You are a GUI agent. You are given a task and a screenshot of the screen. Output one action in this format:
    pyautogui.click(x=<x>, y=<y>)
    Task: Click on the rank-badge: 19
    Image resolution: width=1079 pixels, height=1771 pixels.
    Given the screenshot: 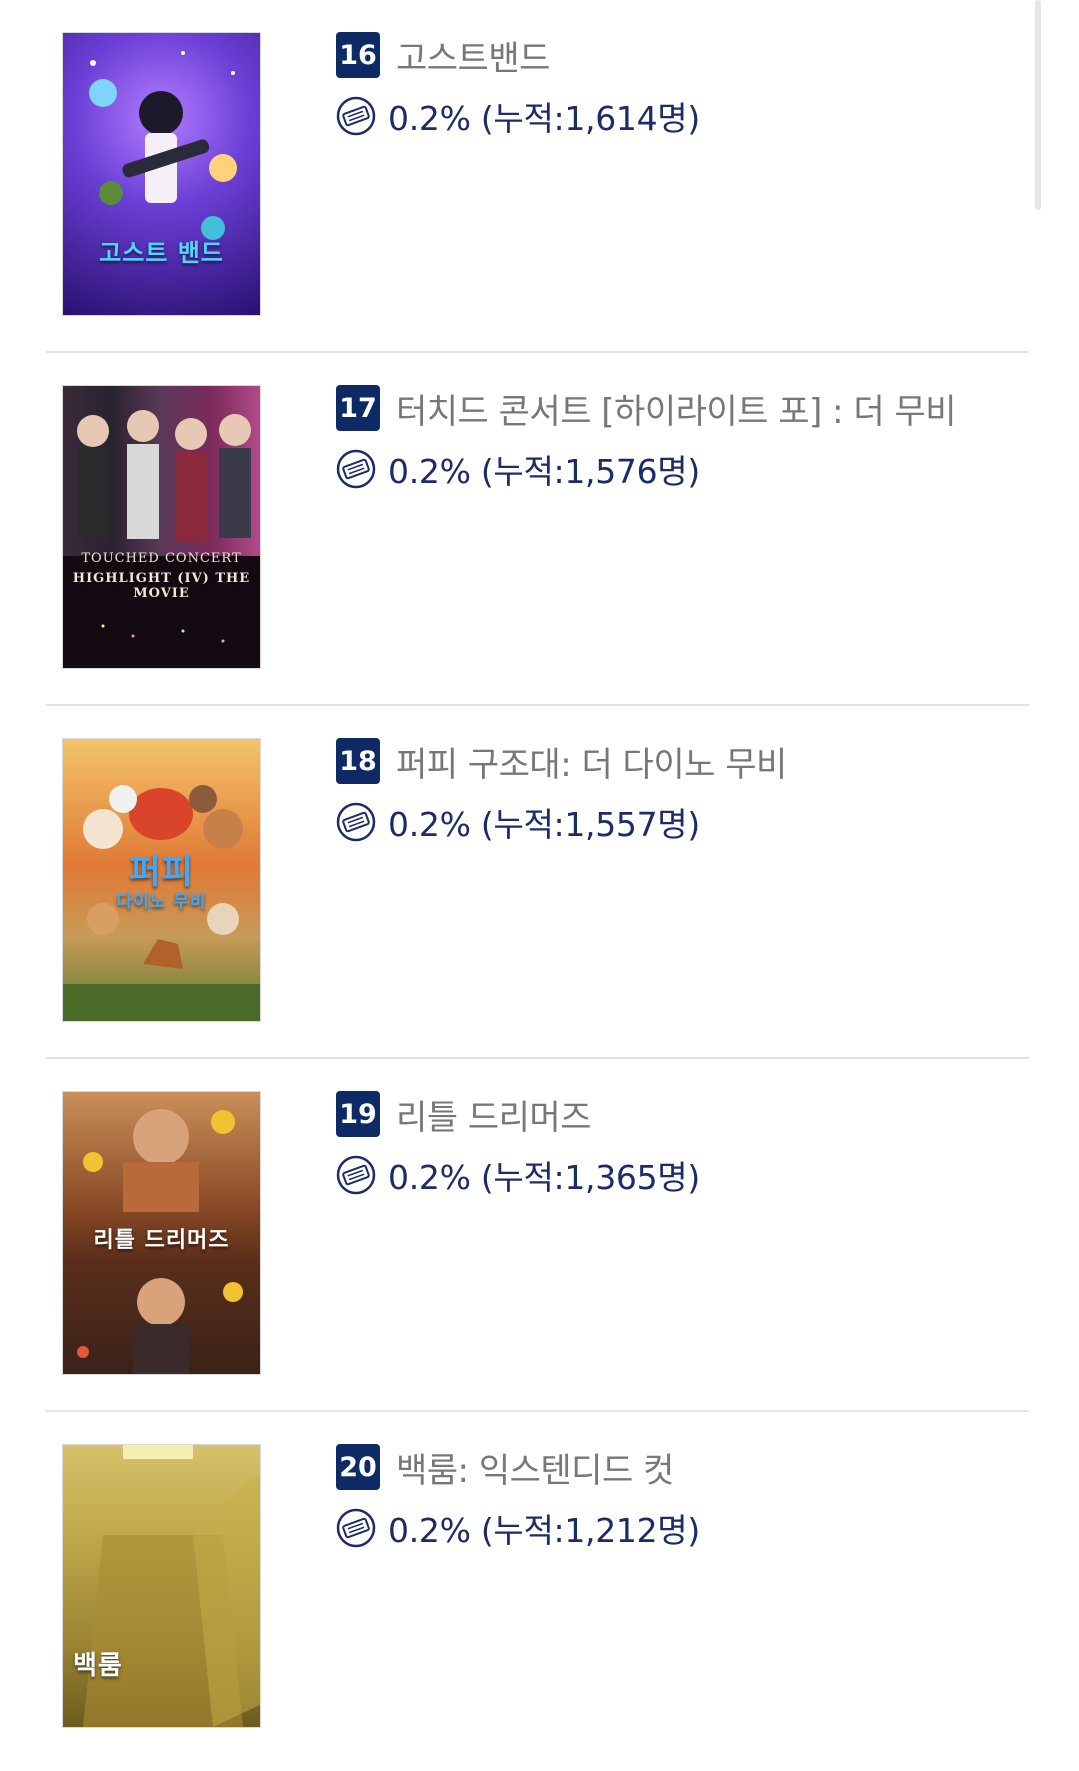 What is the action you would take?
    pyautogui.click(x=358, y=1114)
    